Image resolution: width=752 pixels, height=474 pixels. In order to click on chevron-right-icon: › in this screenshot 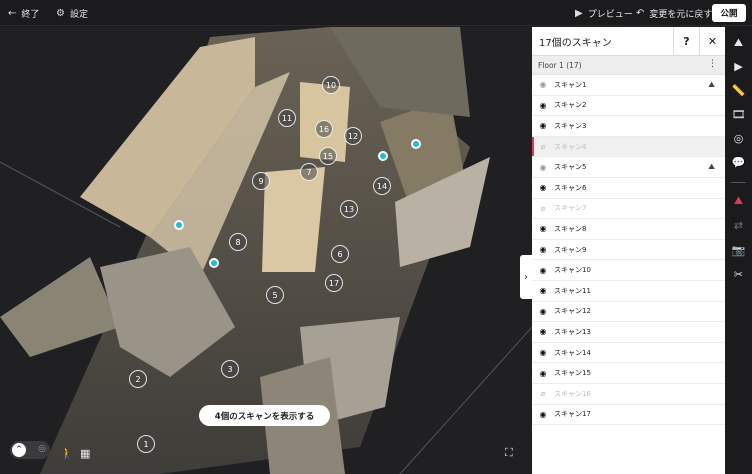, I will do `click(526, 277)`.